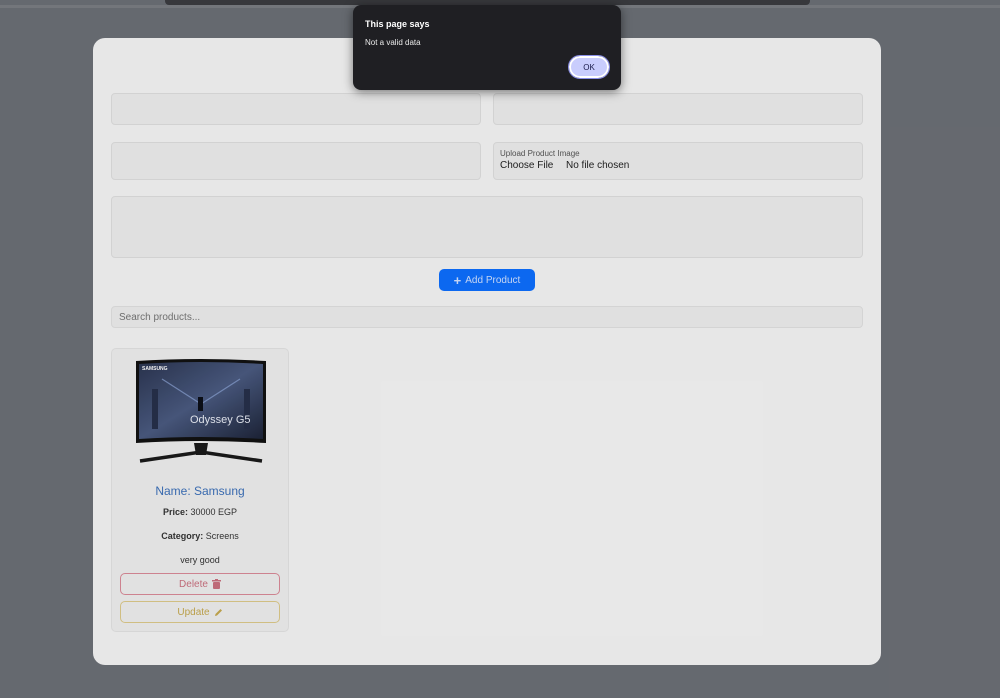 Image resolution: width=1000 pixels, height=698 pixels. I want to click on ok-button: OK, so click(589, 67).